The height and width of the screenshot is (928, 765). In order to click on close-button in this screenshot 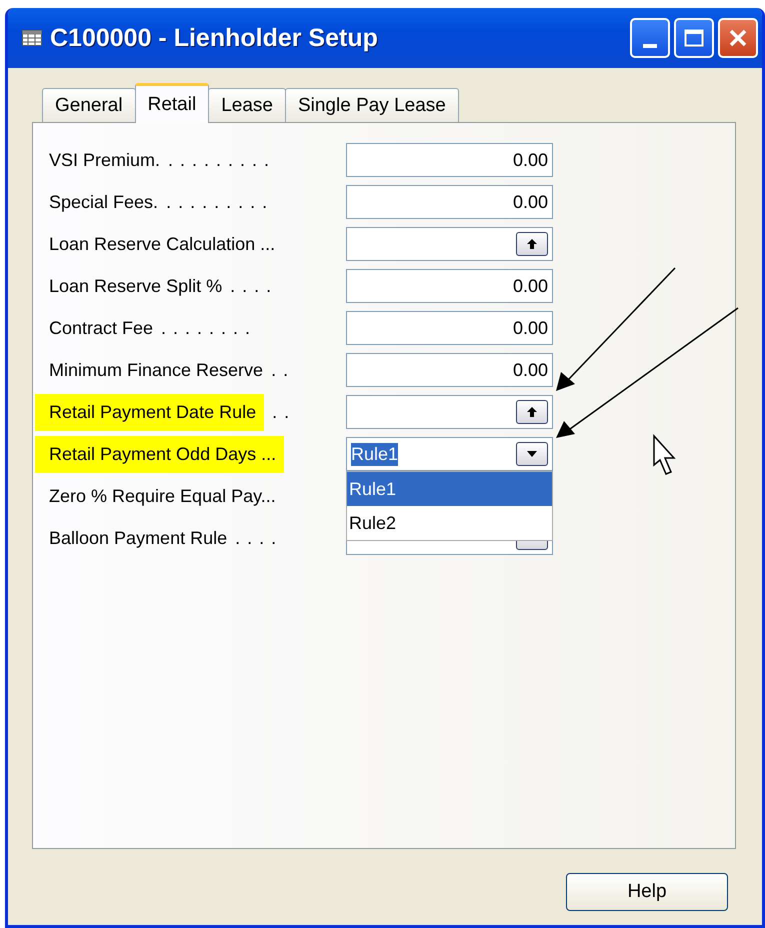, I will do `click(738, 38)`.